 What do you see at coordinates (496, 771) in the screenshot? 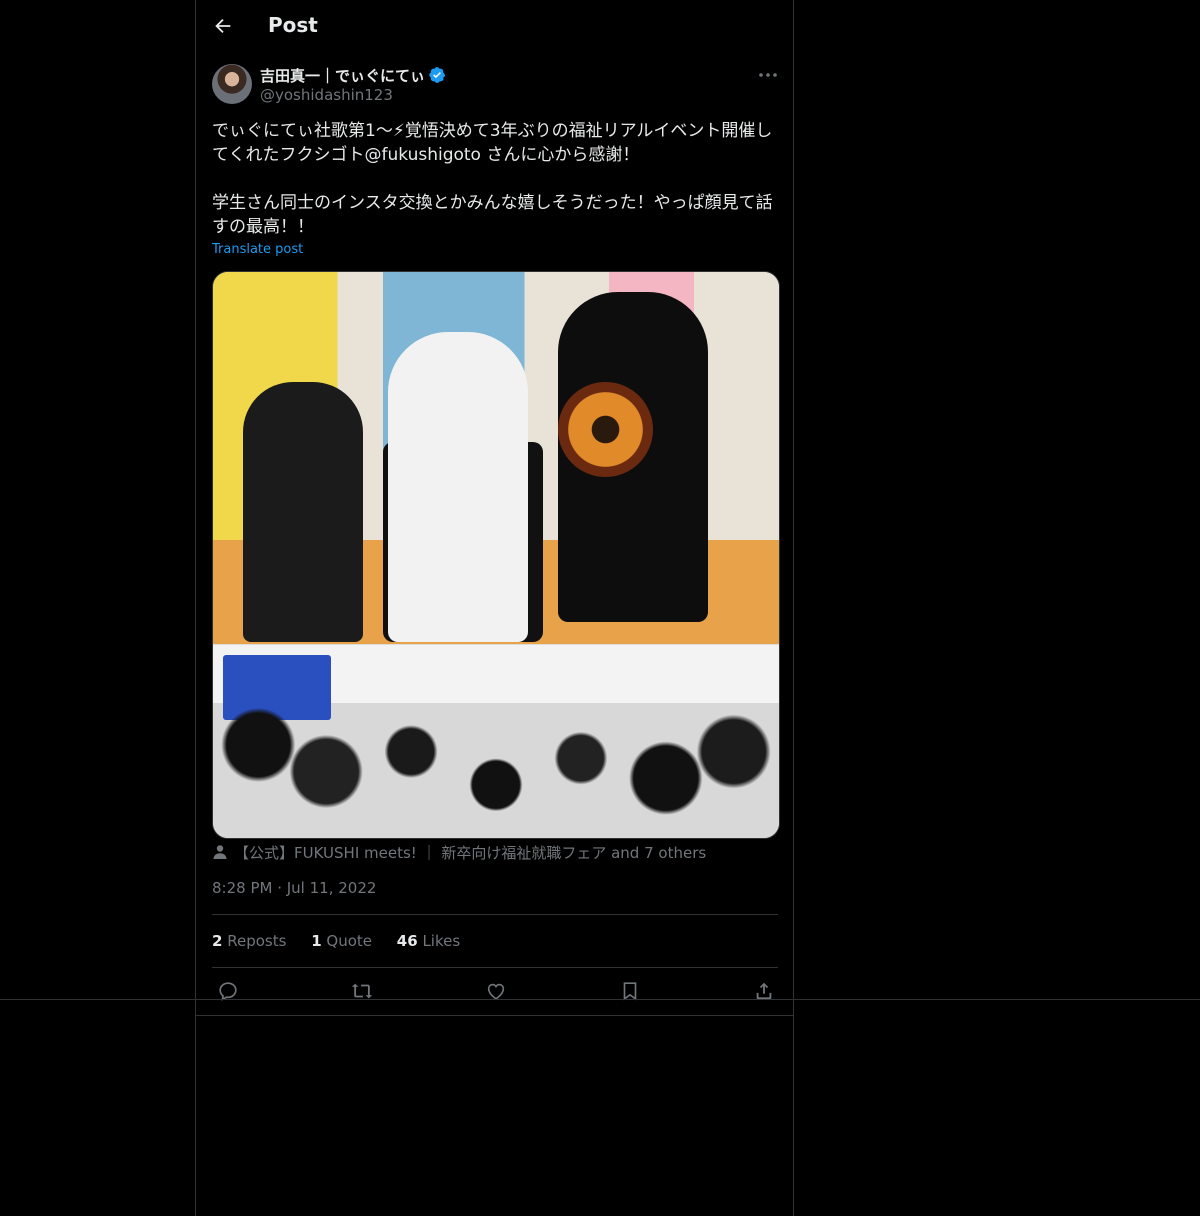
I see `photo-crowd` at bounding box center [496, 771].